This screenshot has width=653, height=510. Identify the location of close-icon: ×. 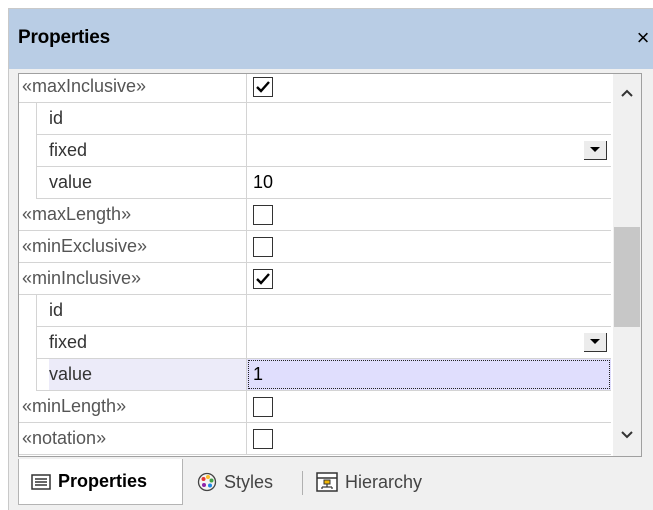
(642, 38).